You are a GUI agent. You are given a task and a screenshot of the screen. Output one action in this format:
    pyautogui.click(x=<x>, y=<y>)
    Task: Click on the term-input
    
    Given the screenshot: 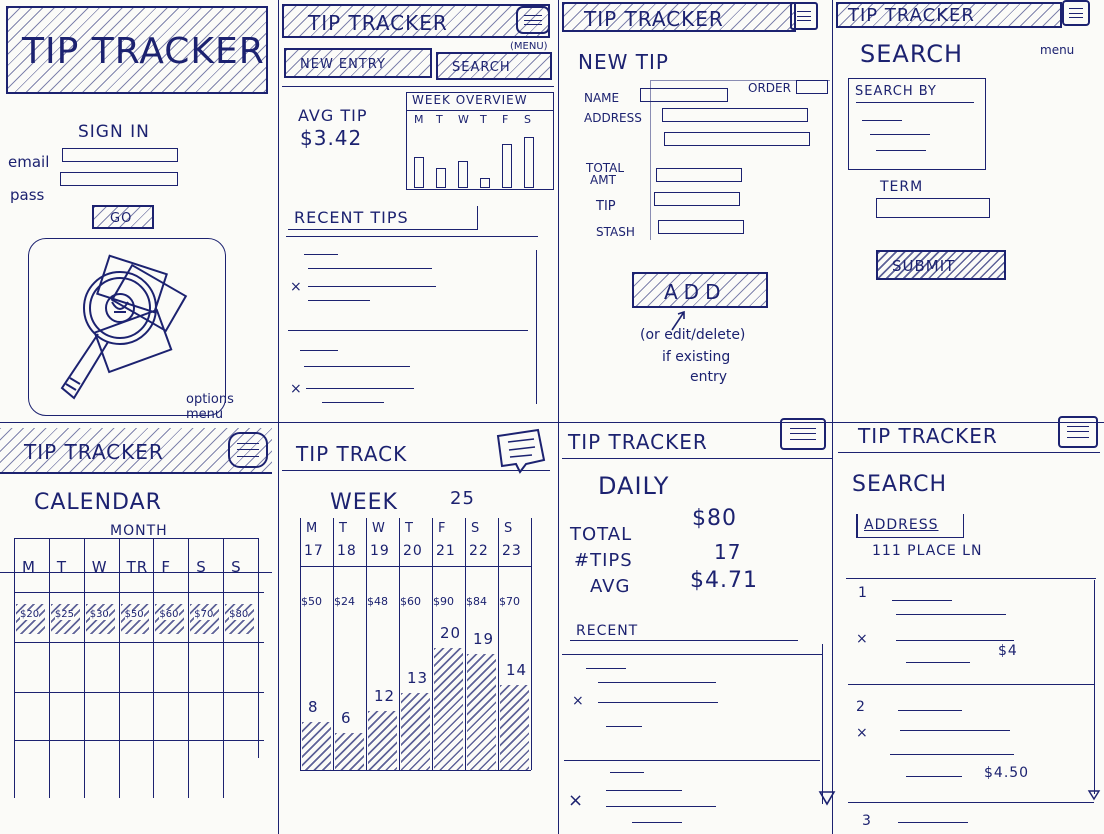 What is the action you would take?
    pyautogui.click(x=933, y=208)
    